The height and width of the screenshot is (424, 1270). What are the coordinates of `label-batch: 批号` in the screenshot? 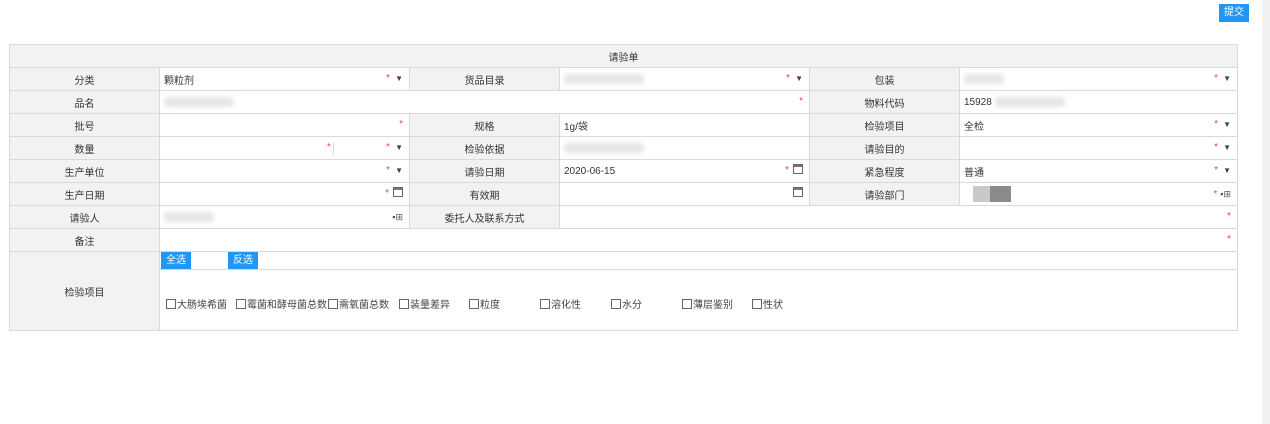 It's located at (84, 125).